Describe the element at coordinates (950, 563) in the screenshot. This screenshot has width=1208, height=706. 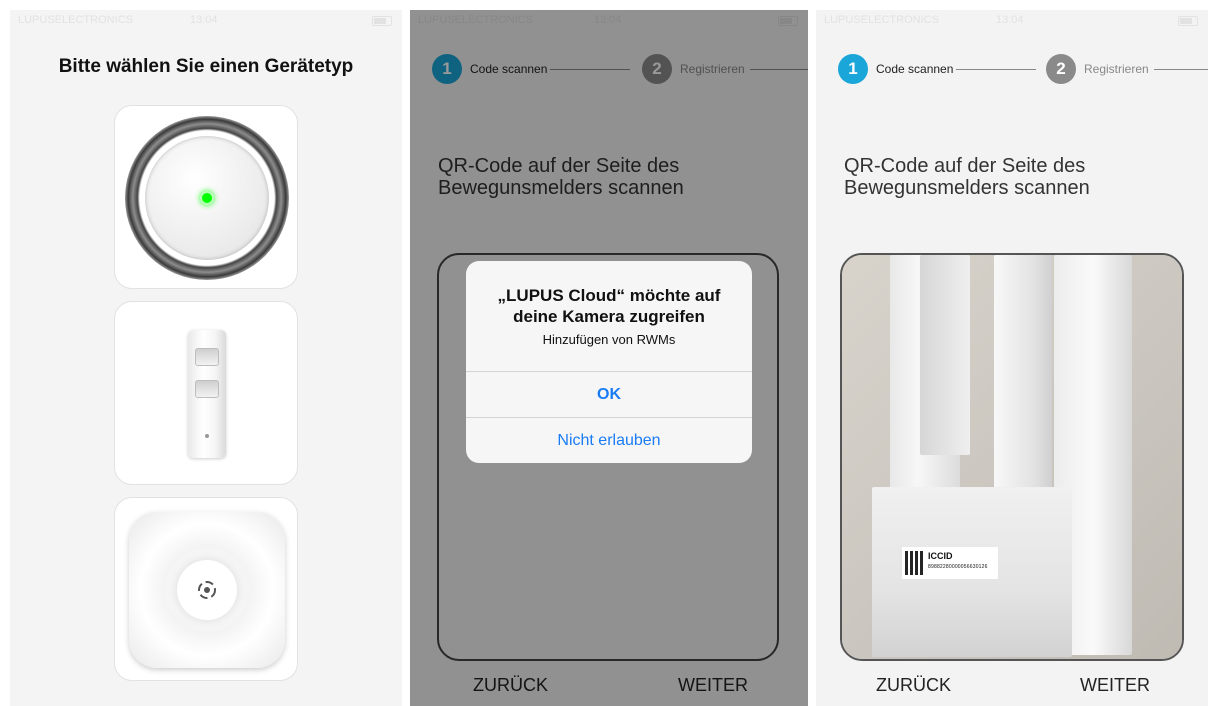
I see `device-label: ICCID 89882280000056630126` at that location.